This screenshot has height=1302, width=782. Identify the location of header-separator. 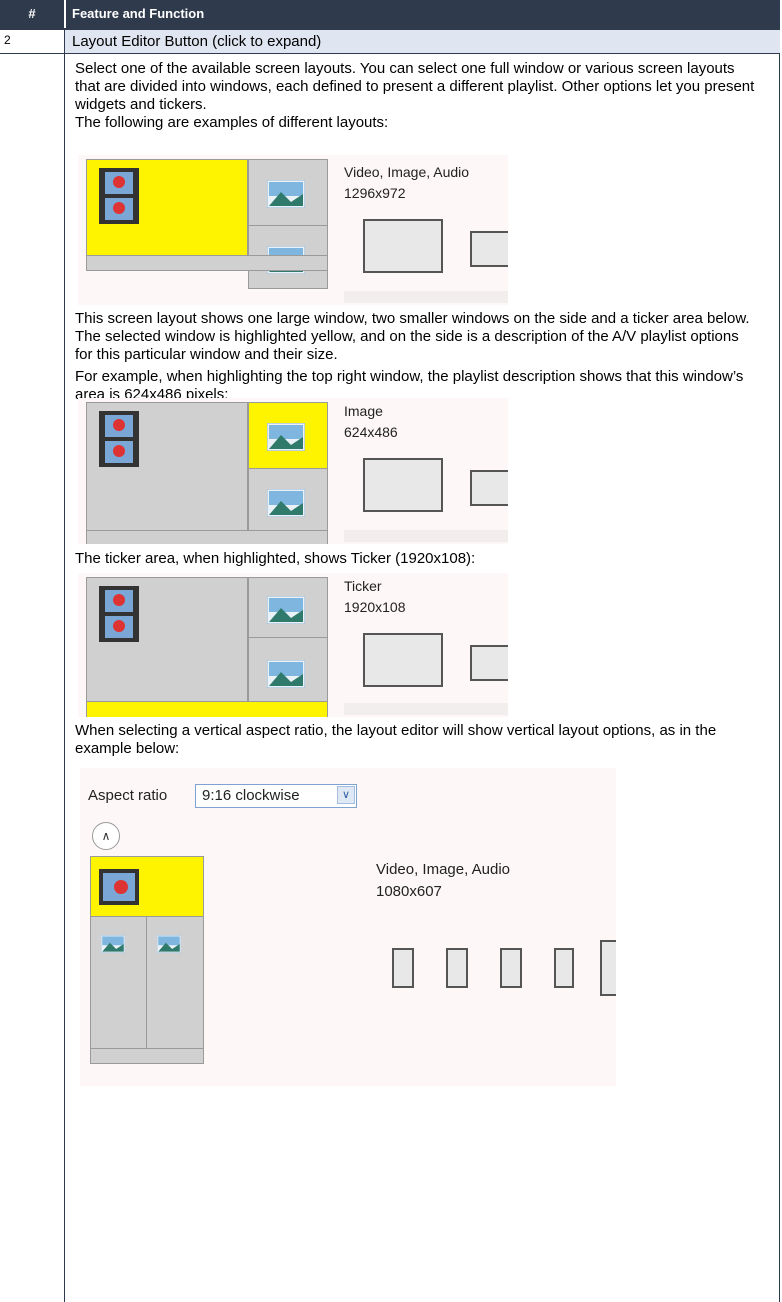
(65, 14).